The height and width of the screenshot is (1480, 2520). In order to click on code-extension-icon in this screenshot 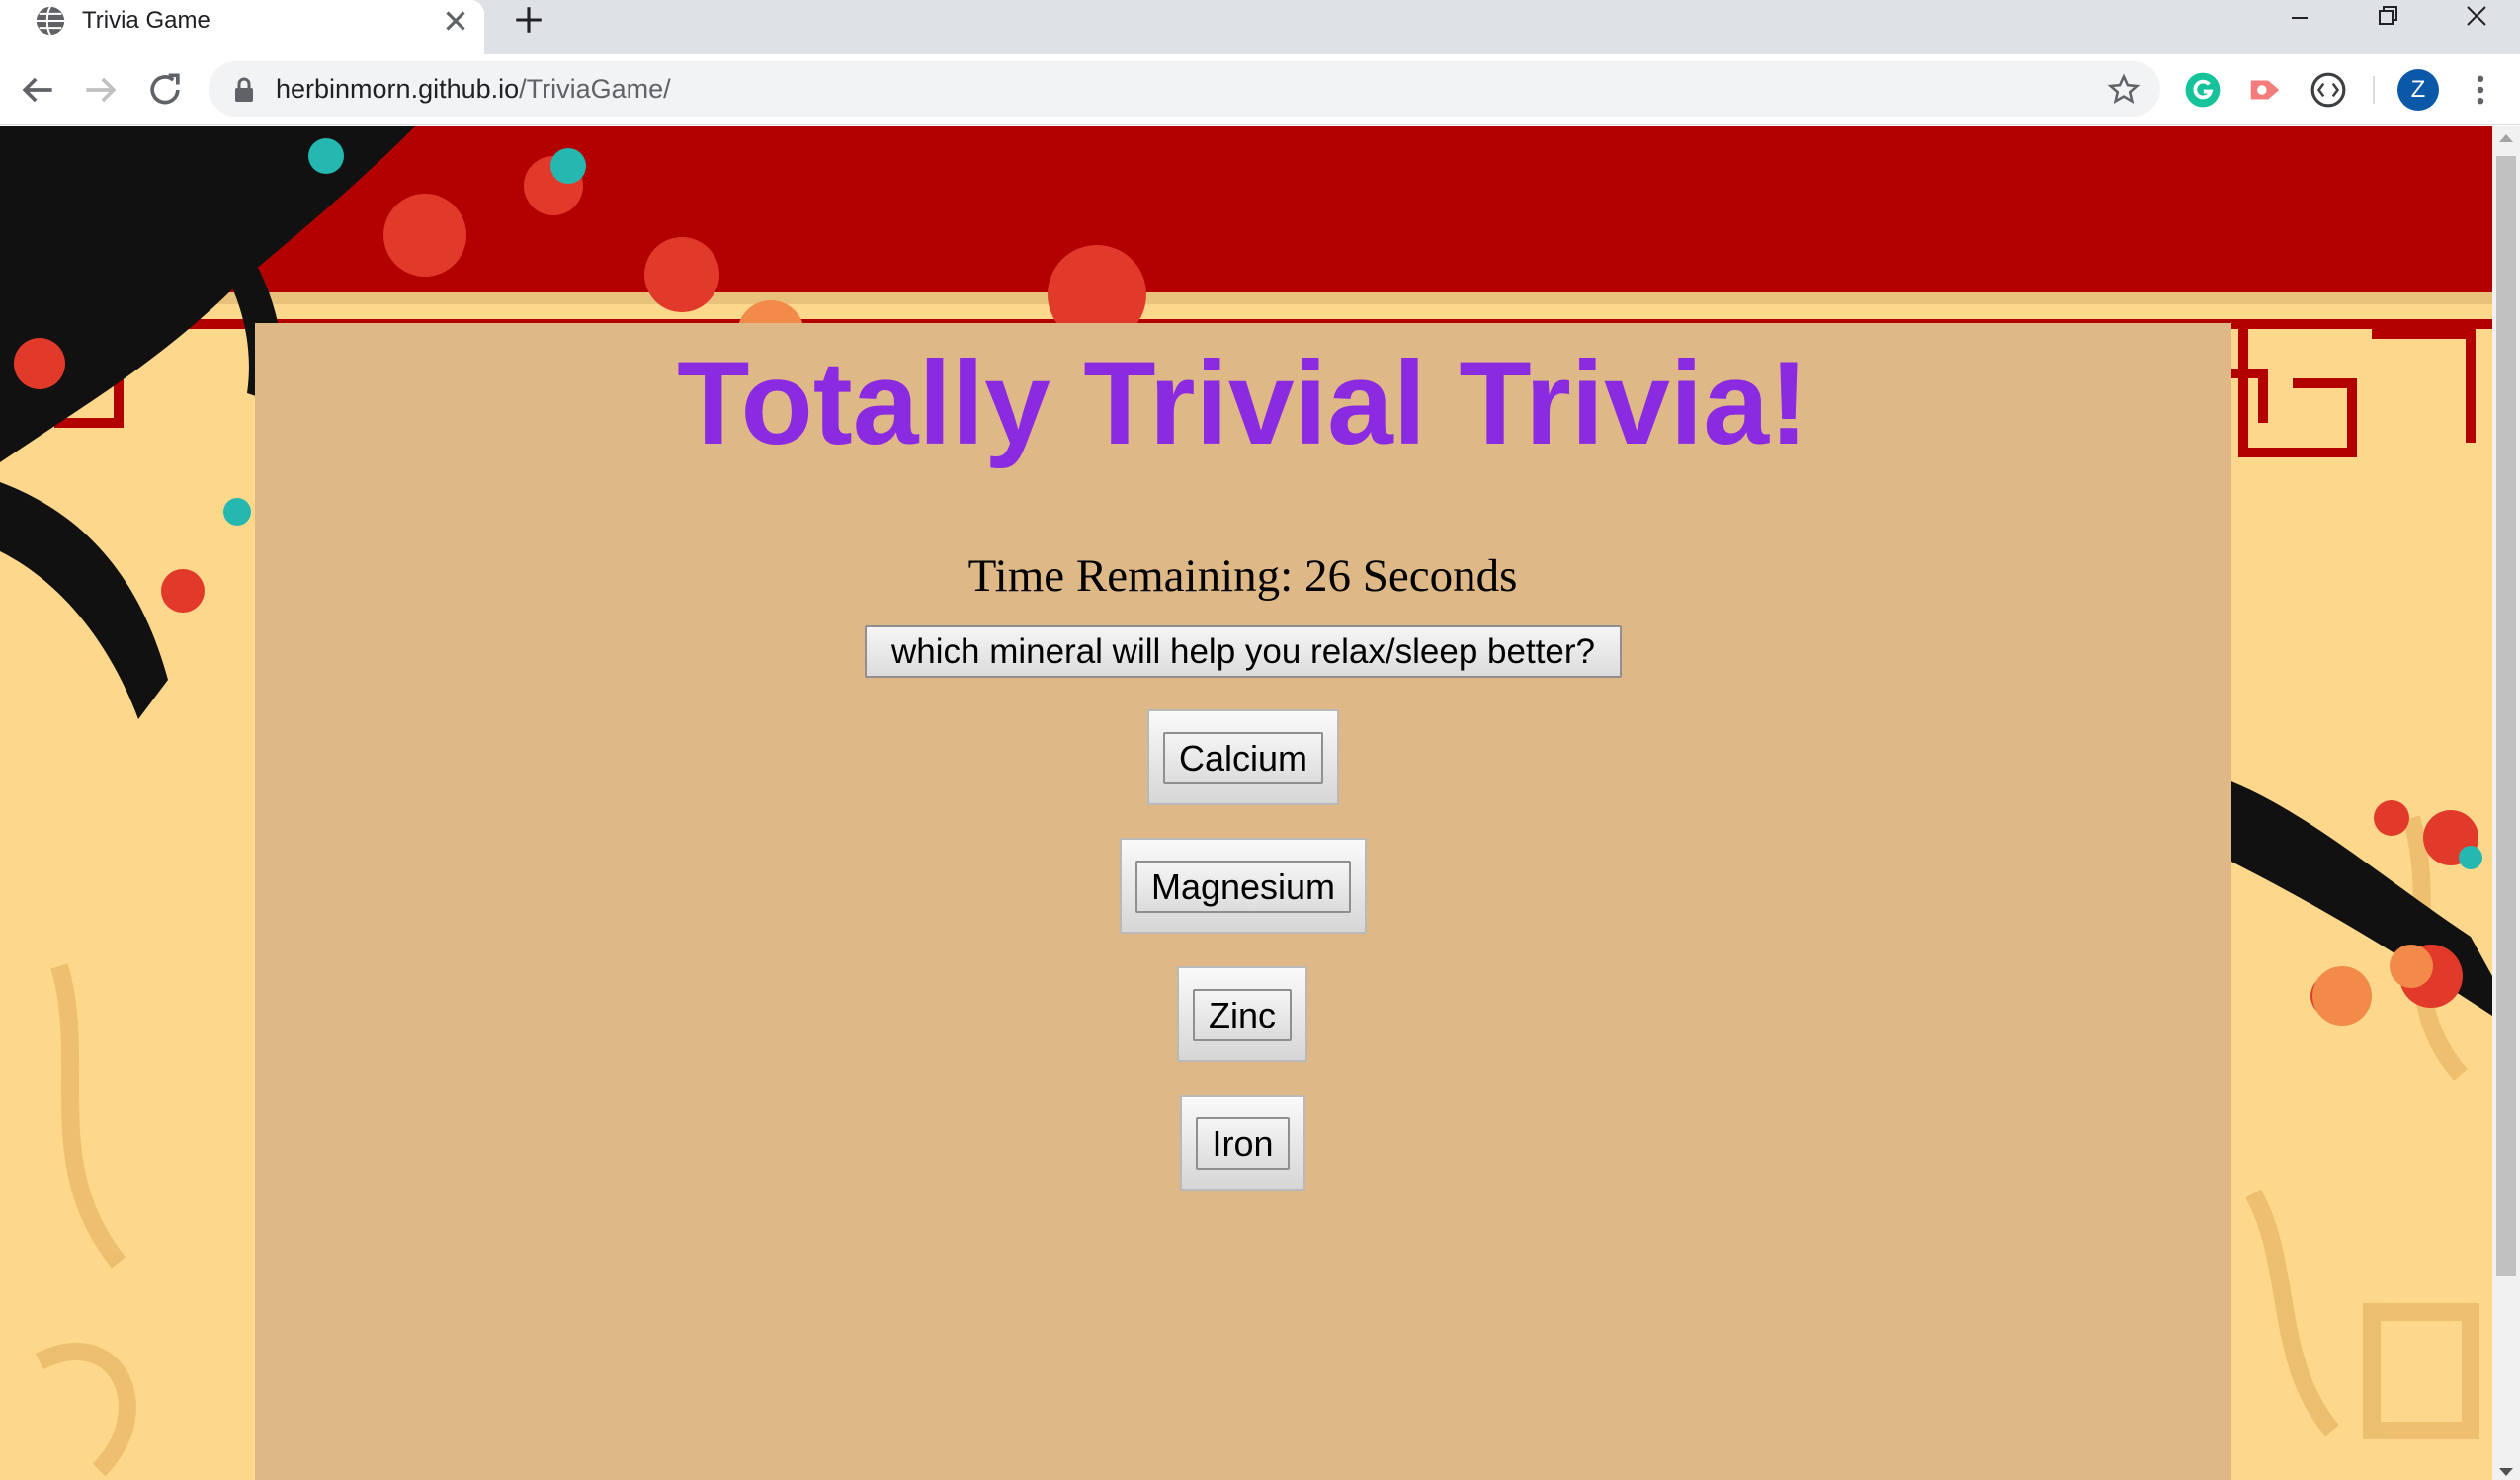, I will do `click(2328, 90)`.